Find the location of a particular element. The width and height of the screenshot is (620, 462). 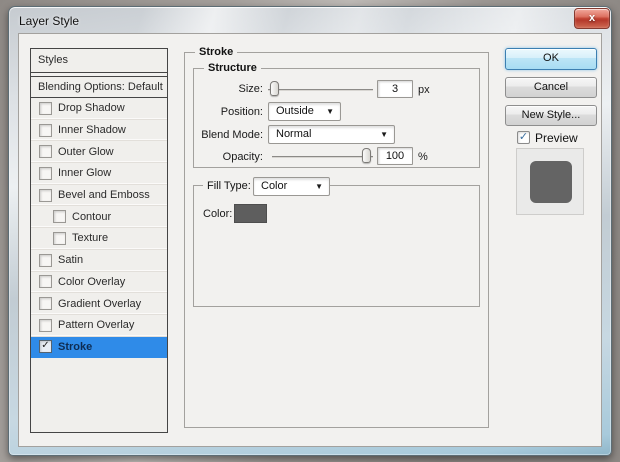

close-icon: x is located at coordinates (592, 18).